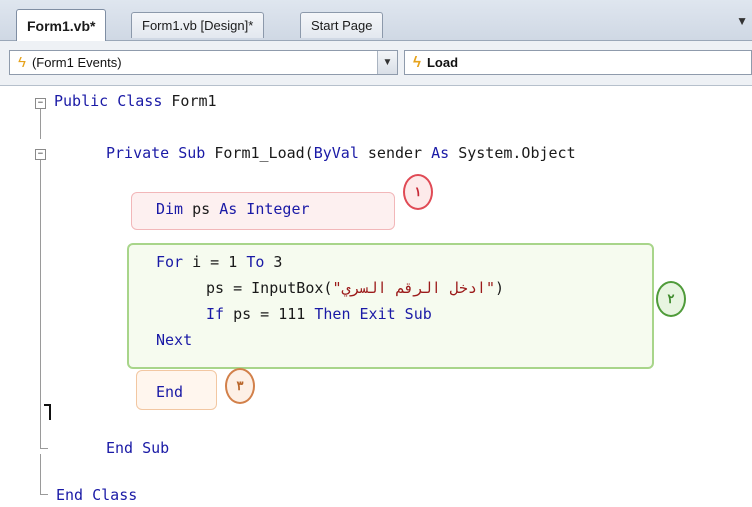  What do you see at coordinates (418, 192) in the screenshot?
I see `annotation-badge-one: ١` at bounding box center [418, 192].